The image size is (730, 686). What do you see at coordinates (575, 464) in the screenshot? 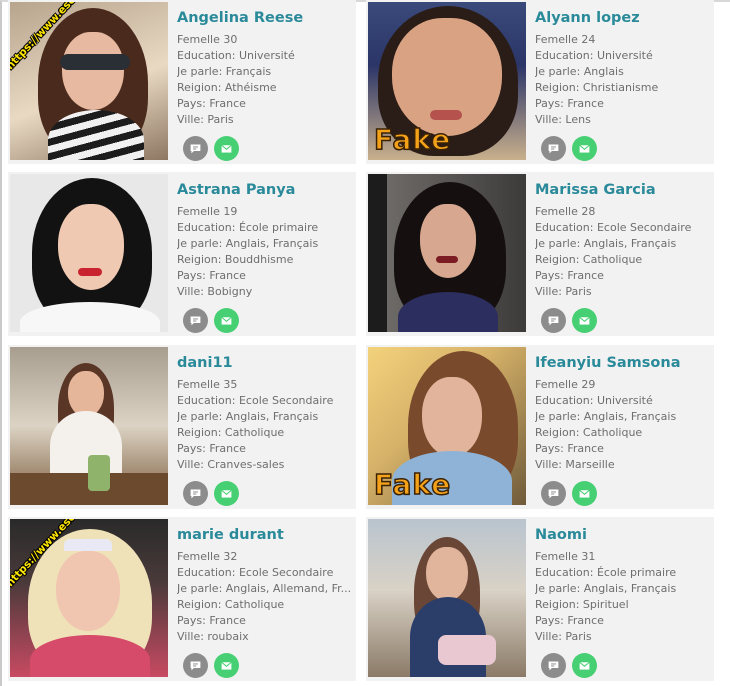
I see `profile-city: Ville: Marseille` at bounding box center [575, 464].